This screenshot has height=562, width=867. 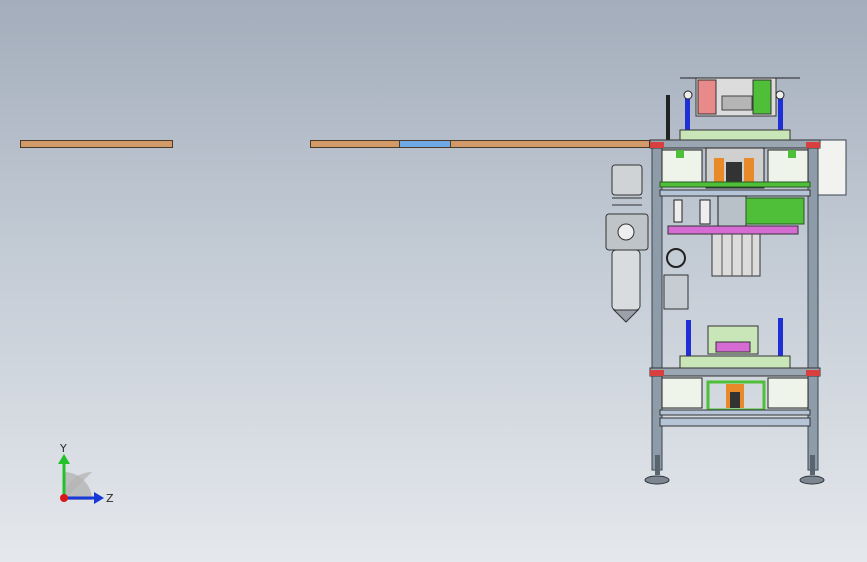 I want to click on gauge-ring, so click(x=676, y=258).